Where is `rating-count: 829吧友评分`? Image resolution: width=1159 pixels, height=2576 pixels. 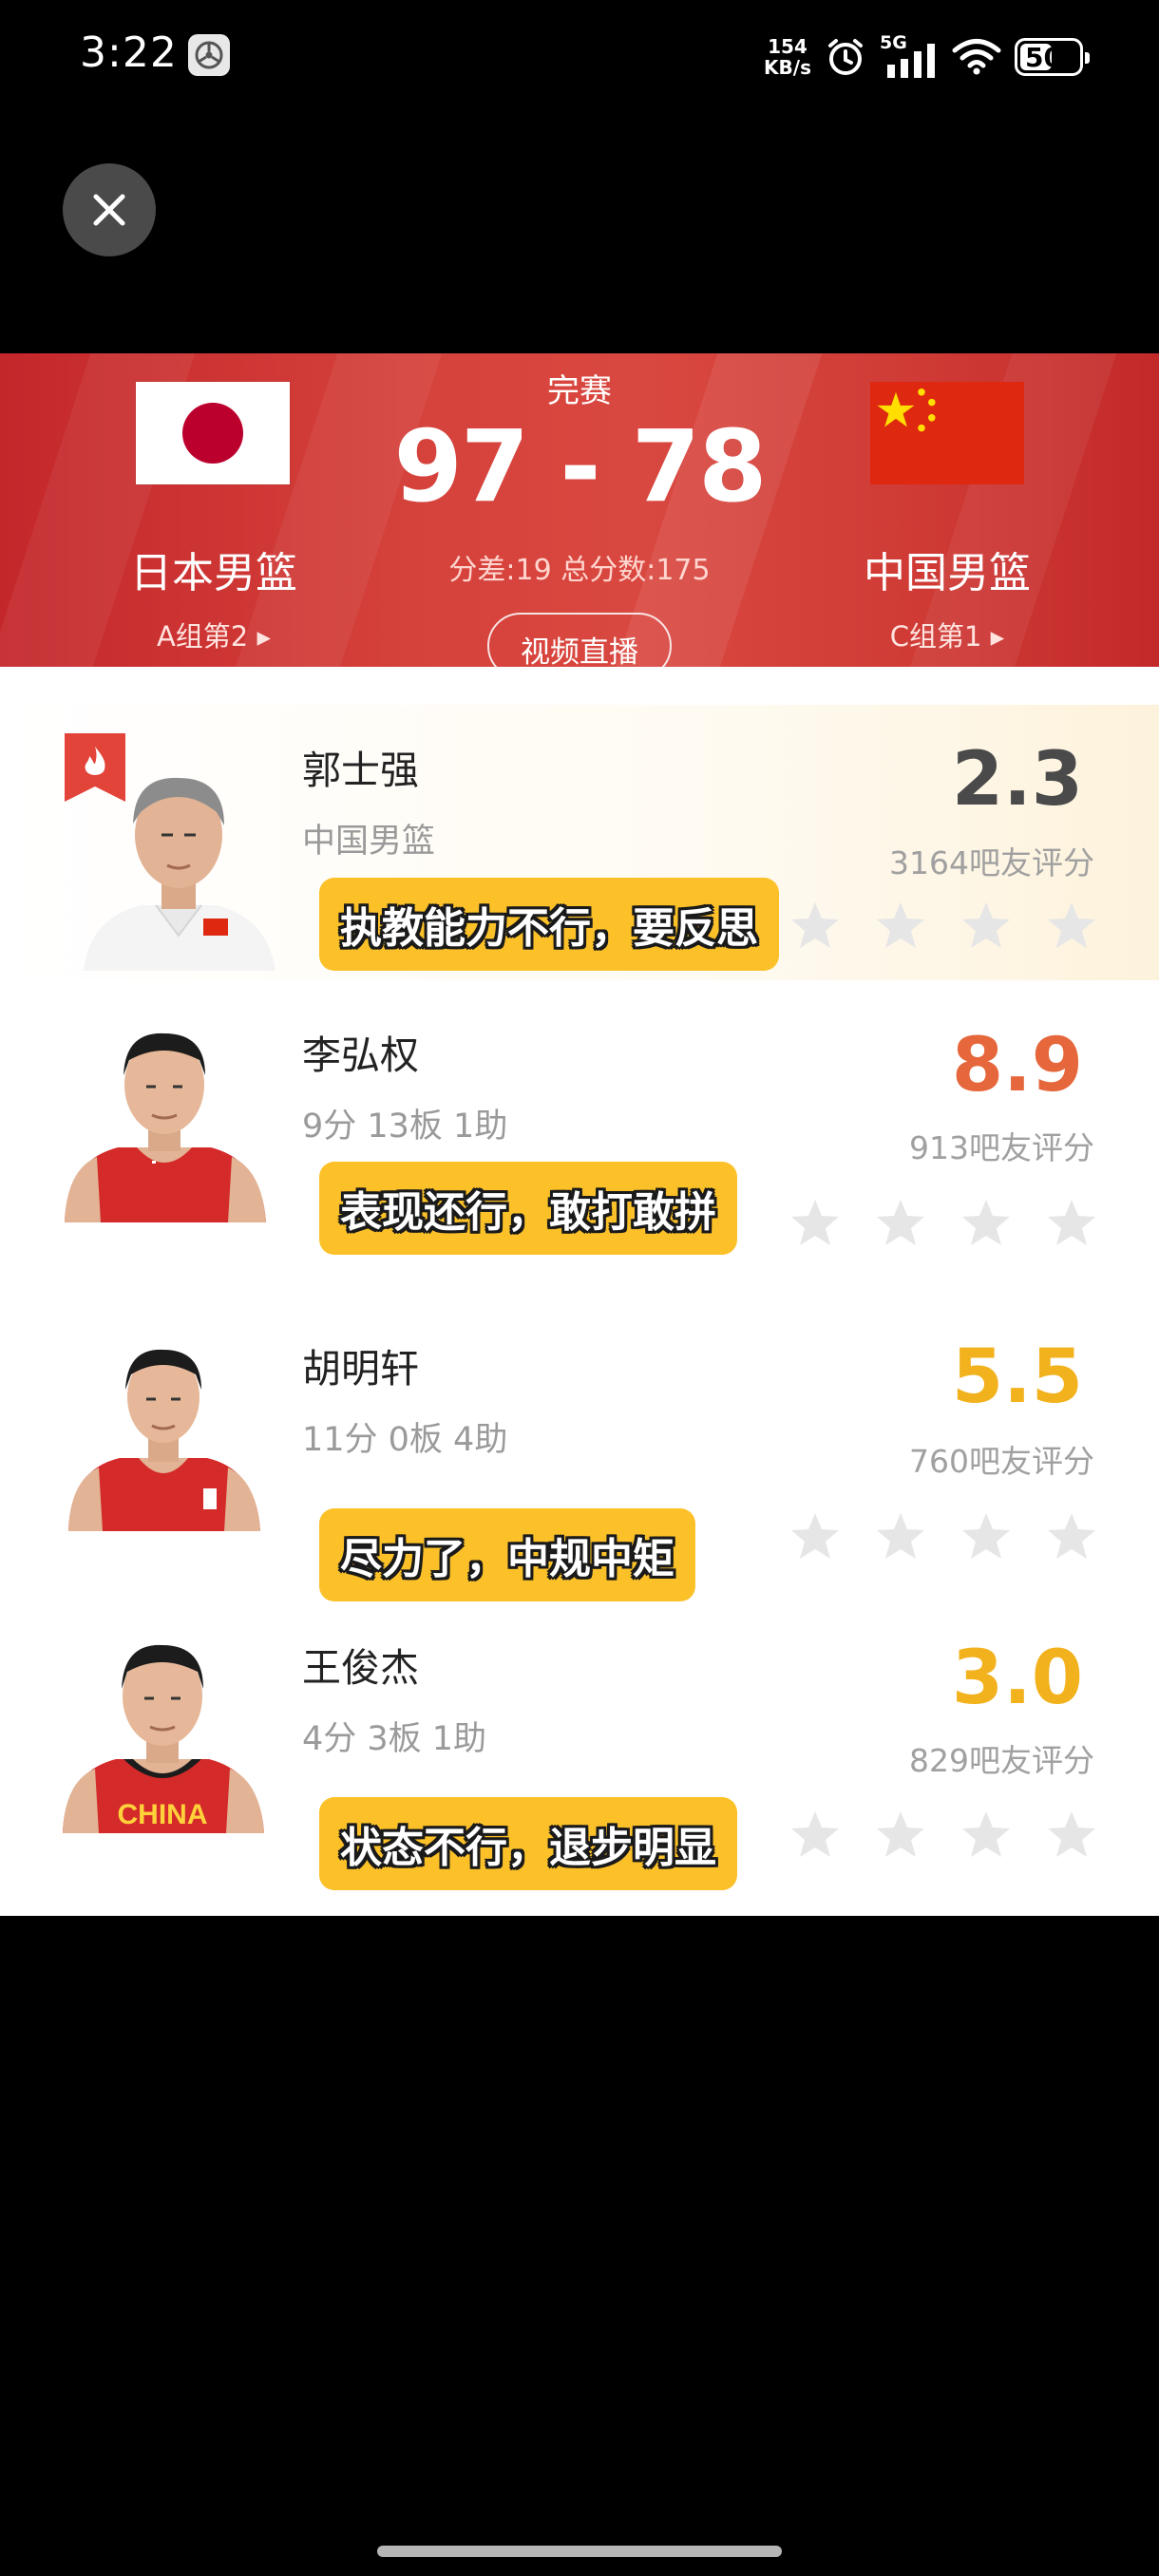 rating-count: 829吧友评分 is located at coordinates (1001, 1760).